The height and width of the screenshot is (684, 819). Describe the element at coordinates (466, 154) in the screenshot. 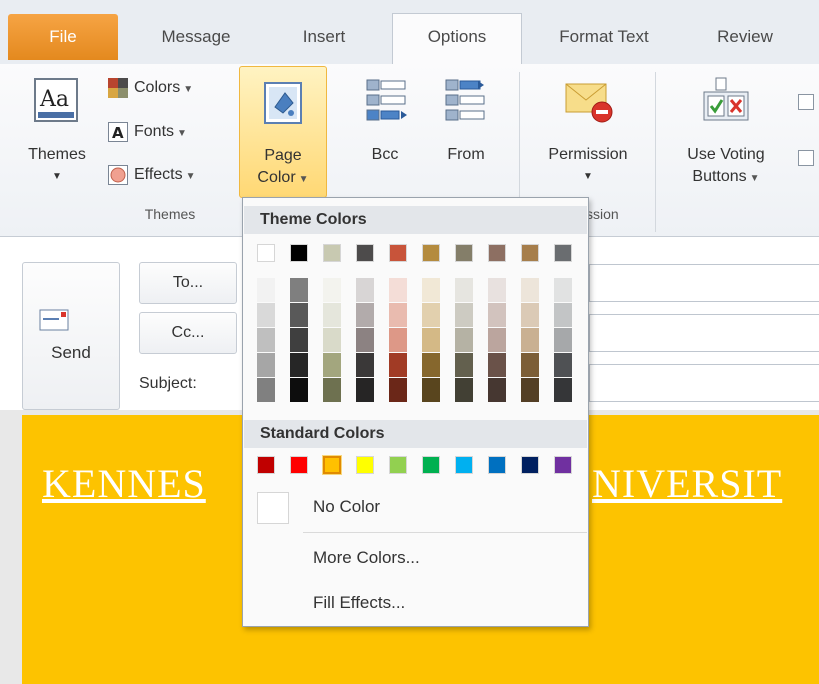

I see `from-label: From` at that location.